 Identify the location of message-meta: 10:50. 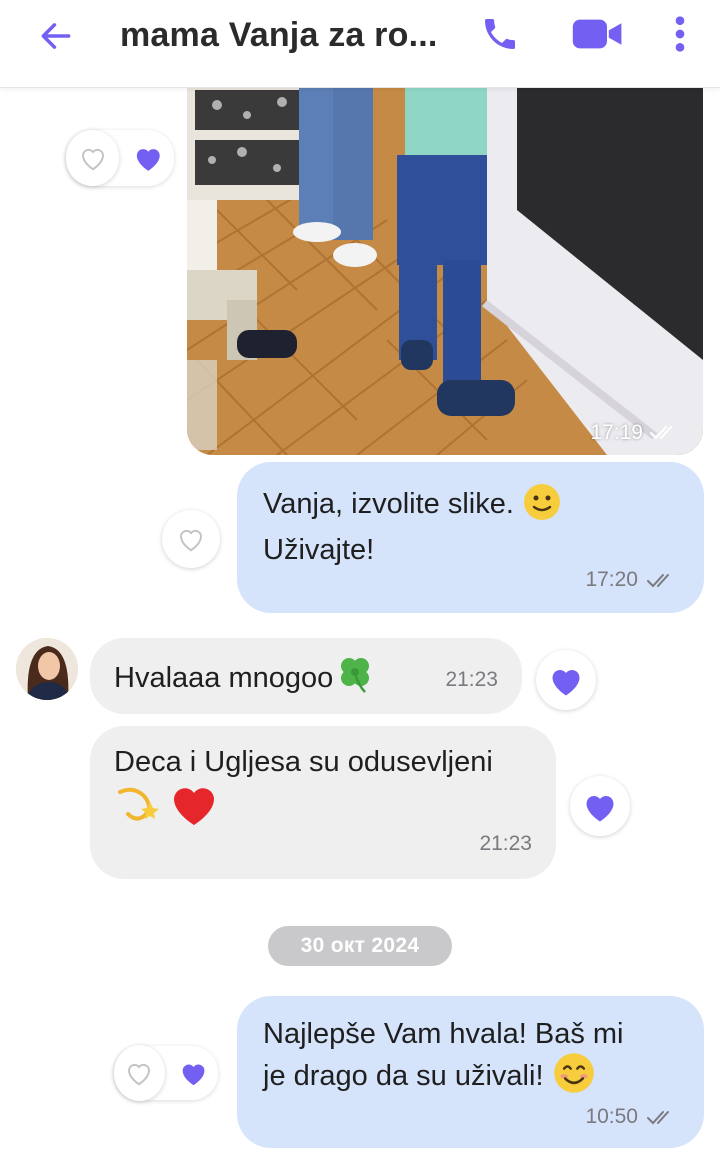
(631, 1117).